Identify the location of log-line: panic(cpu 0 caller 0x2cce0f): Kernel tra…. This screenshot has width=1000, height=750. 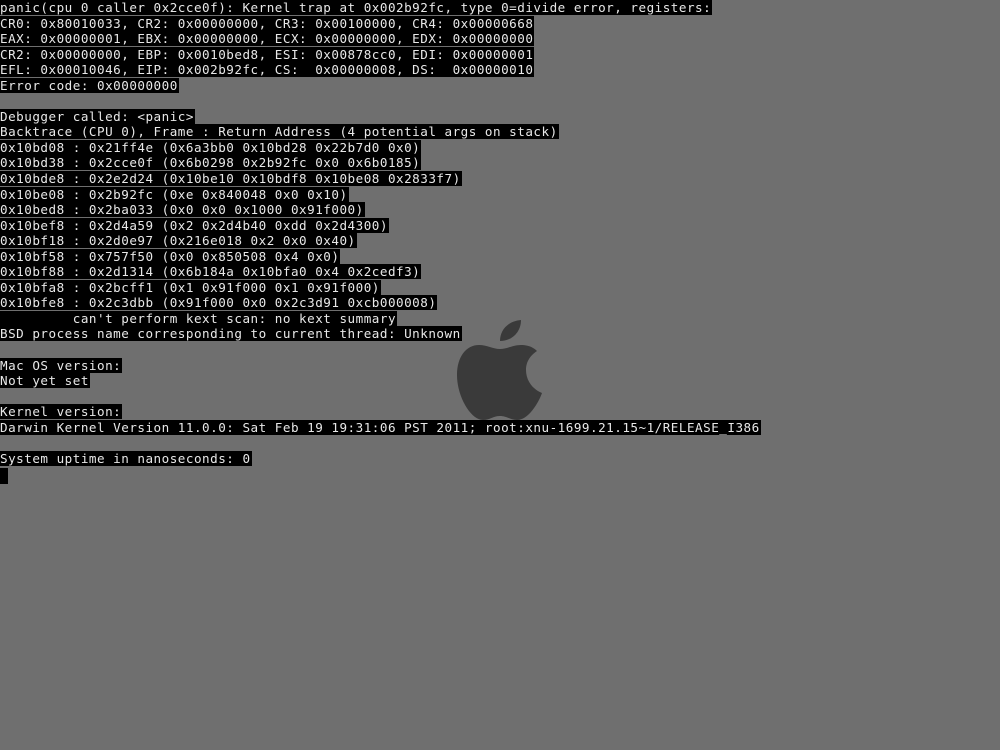
(356, 7).